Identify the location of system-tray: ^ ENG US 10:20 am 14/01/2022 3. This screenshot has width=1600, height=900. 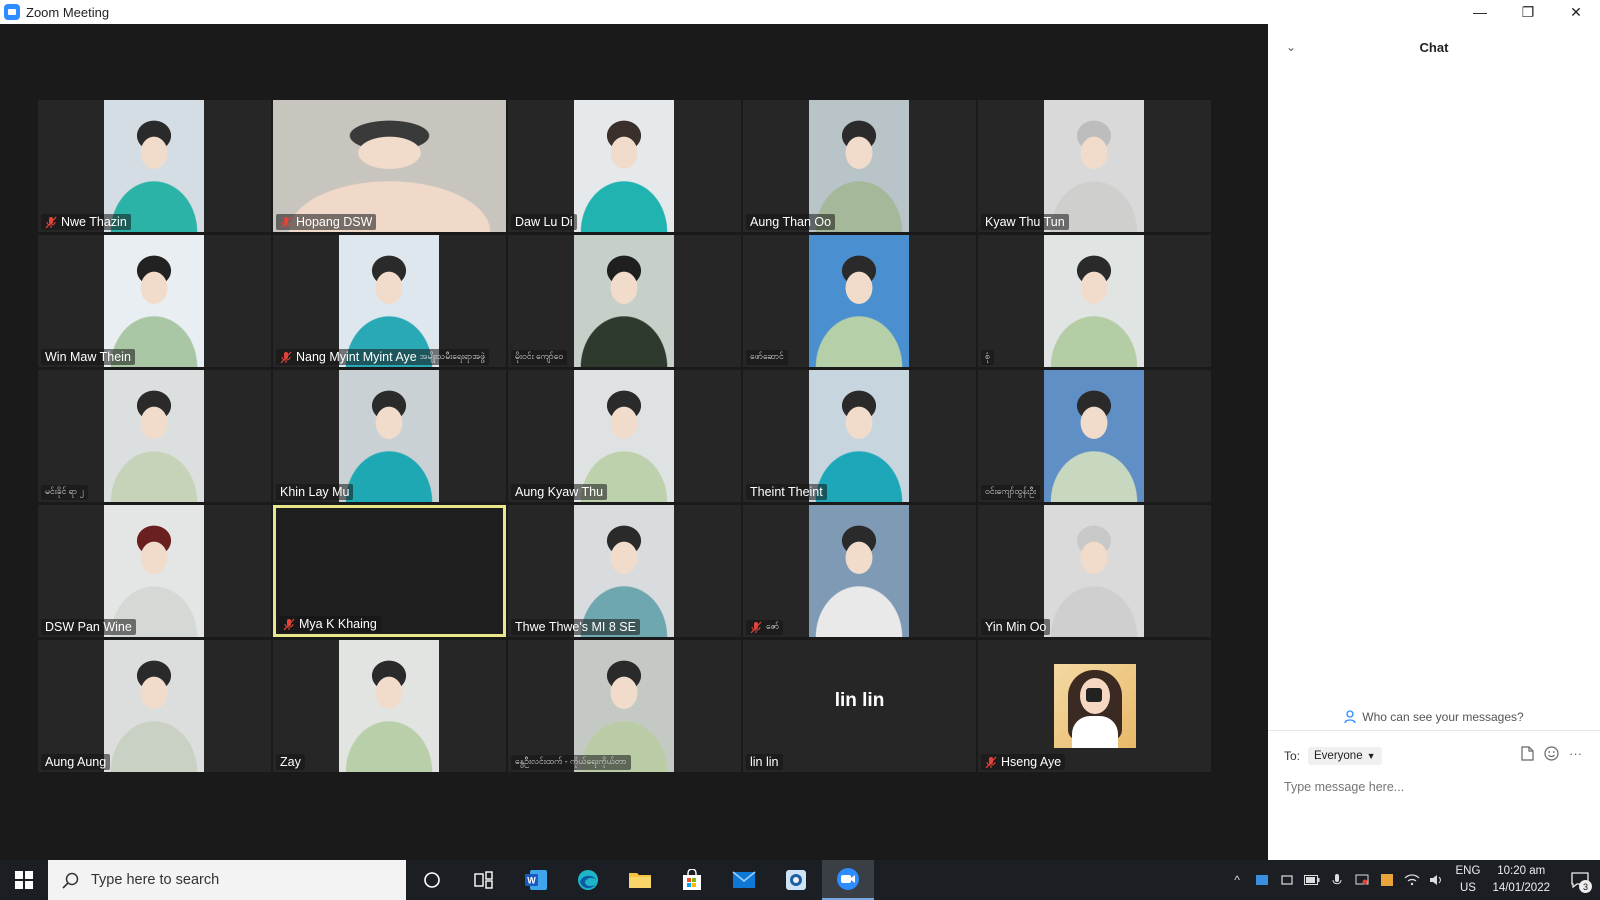
(1412, 880).